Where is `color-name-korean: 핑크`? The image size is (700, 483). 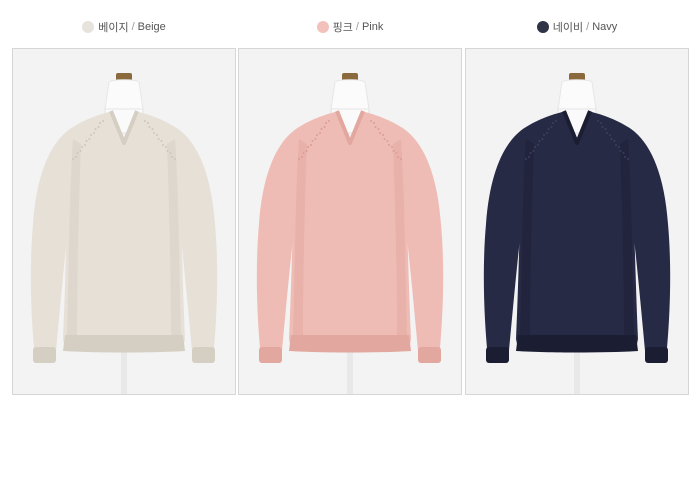
color-name-korean: 핑크 is located at coordinates (342, 28).